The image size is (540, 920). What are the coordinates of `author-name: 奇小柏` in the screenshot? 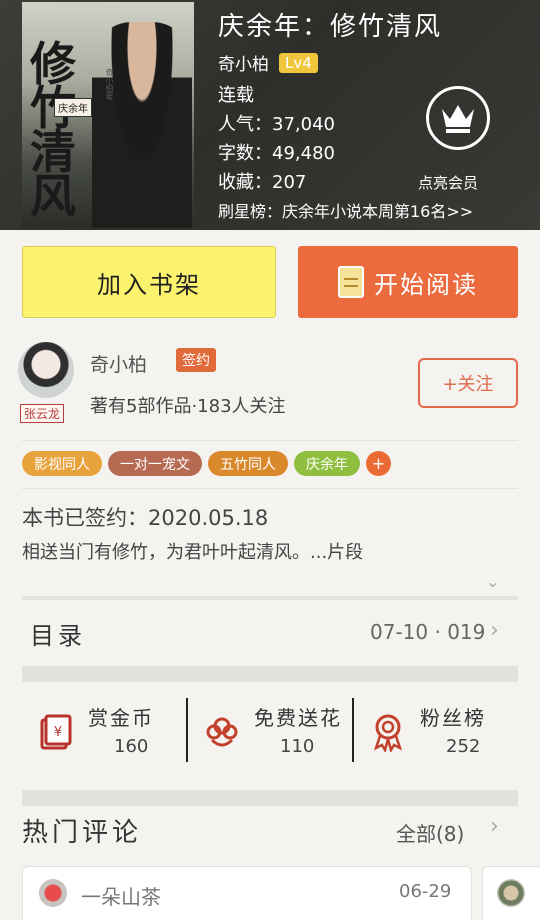 It's located at (118, 363).